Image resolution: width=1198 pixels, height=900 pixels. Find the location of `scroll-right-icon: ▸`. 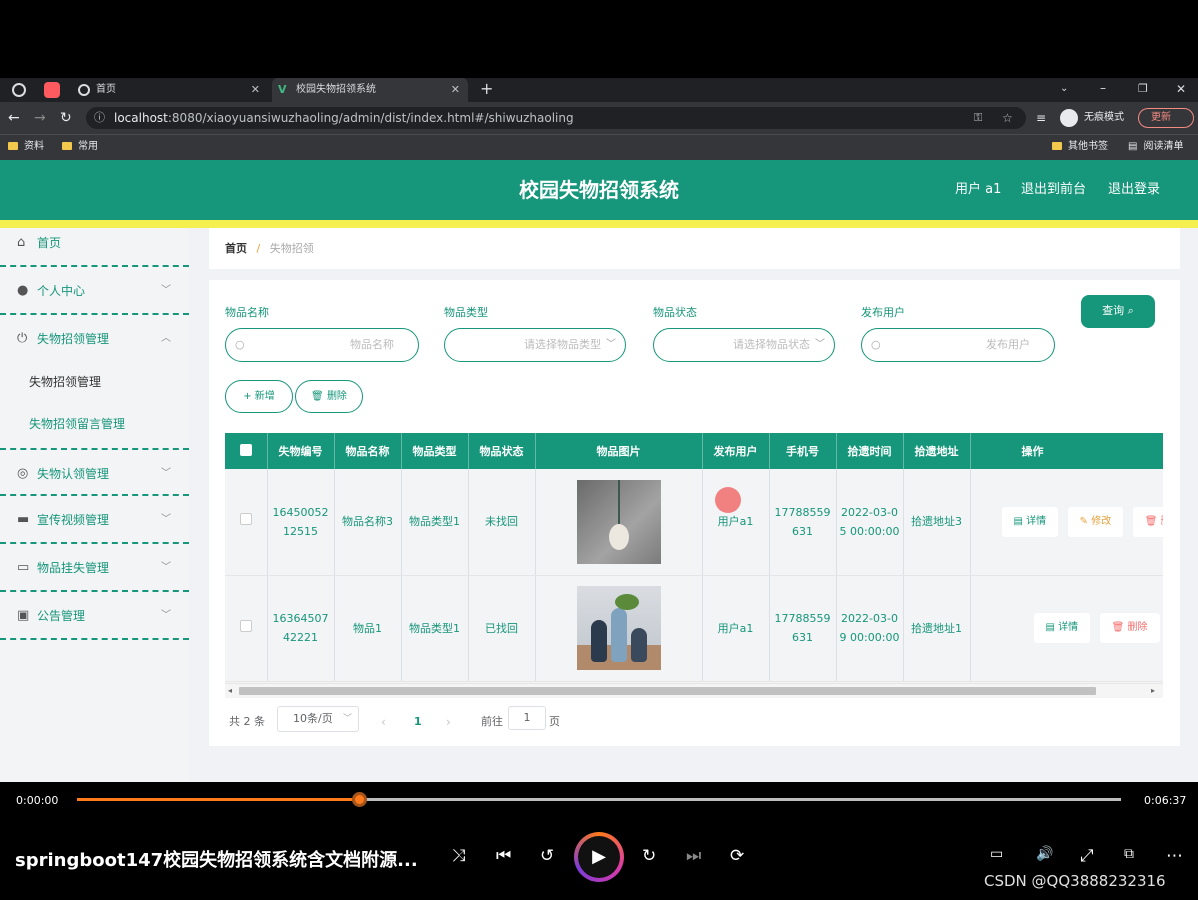

scroll-right-icon: ▸ is located at coordinates (1153, 690).